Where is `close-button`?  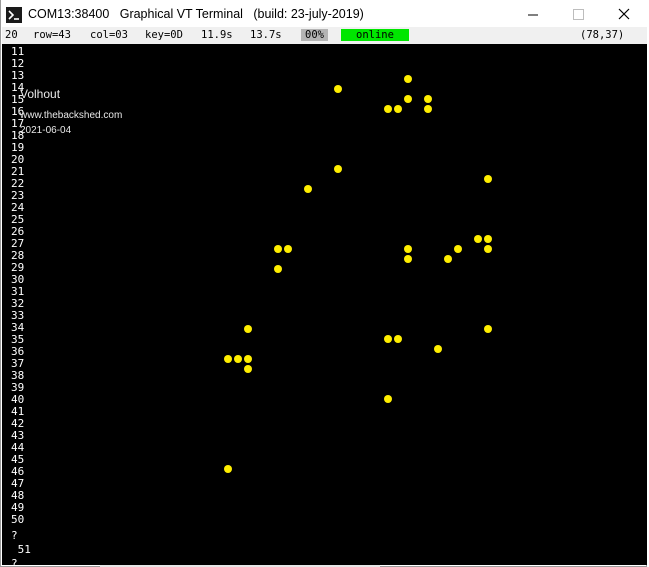 close-button is located at coordinates (625, 15).